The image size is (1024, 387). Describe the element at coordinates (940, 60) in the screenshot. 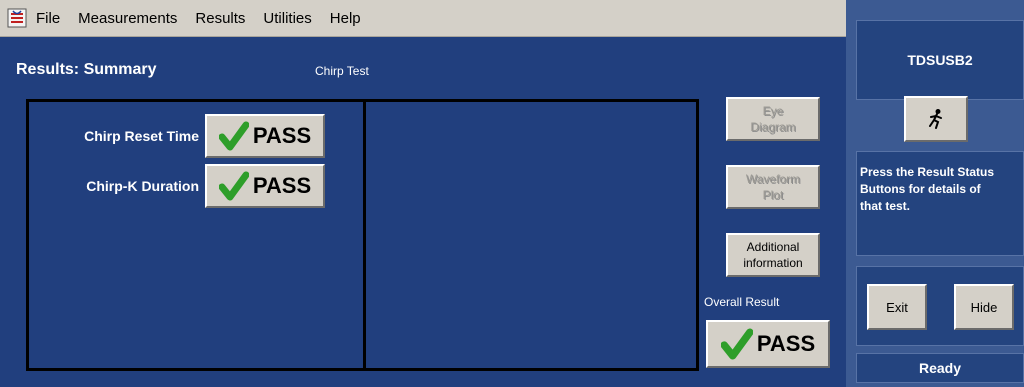

I see `app-name: TDSUSB2` at that location.